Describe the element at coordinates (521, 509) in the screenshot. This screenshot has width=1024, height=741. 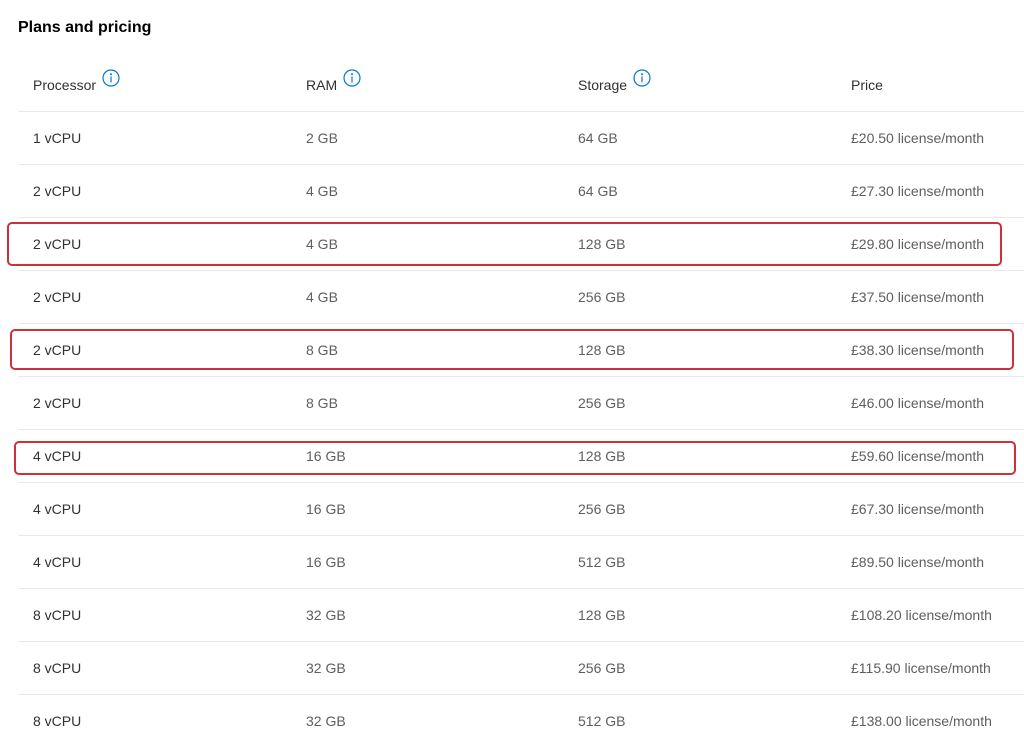
I see `table-row: 4 vCPU 16 GB 256 GB £67.30 license/month` at that location.